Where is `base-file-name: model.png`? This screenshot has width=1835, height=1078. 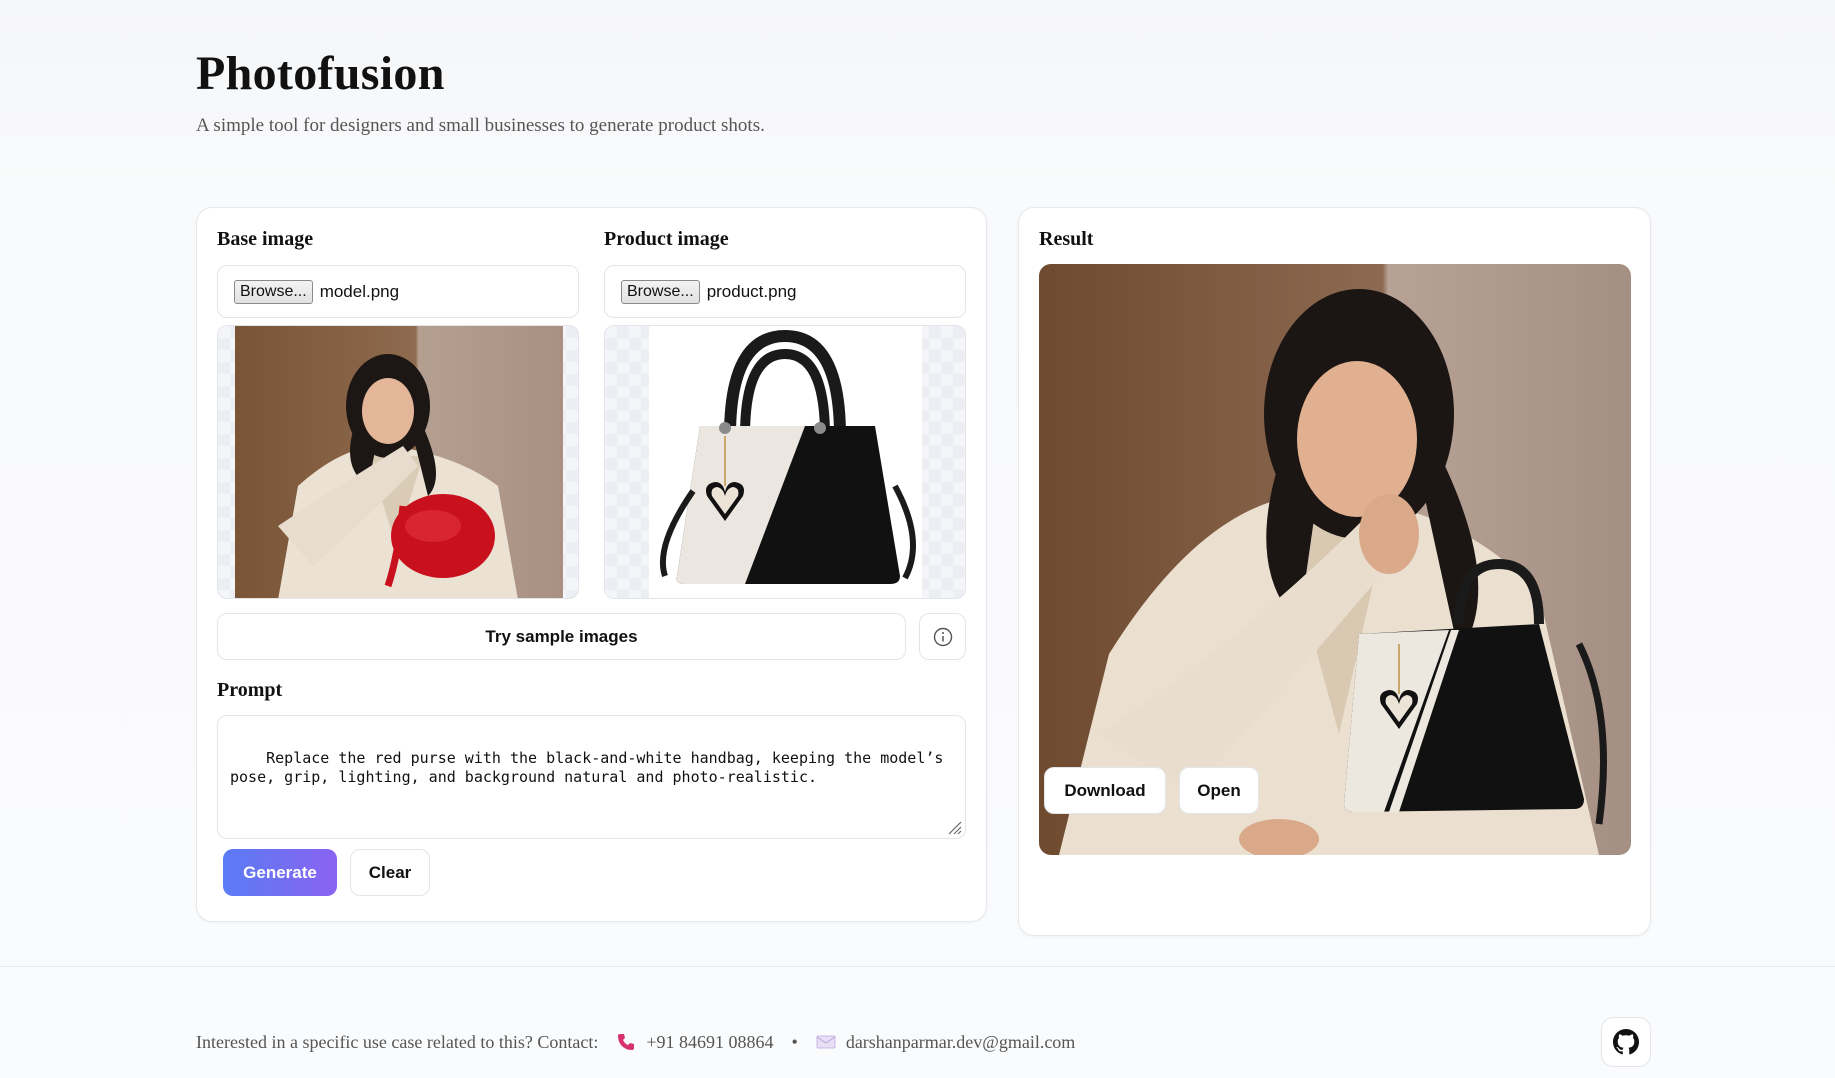
base-file-name: model.png is located at coordinates (359, 291).